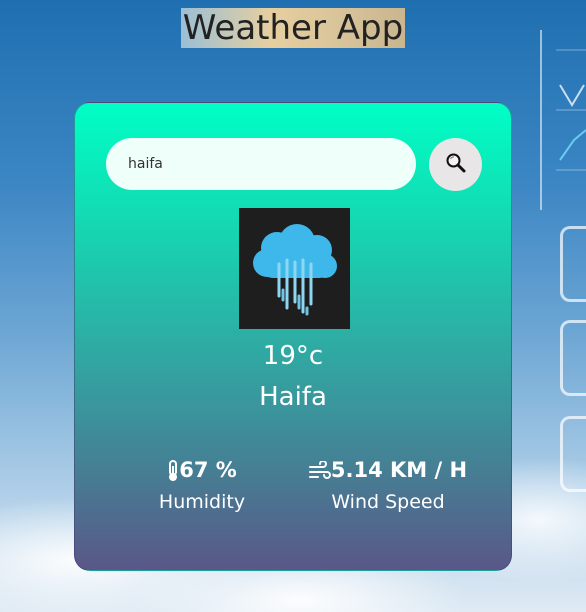 The height and width of the screenshot is (612, 586). I want to click on search-icon, so click(455, 163).